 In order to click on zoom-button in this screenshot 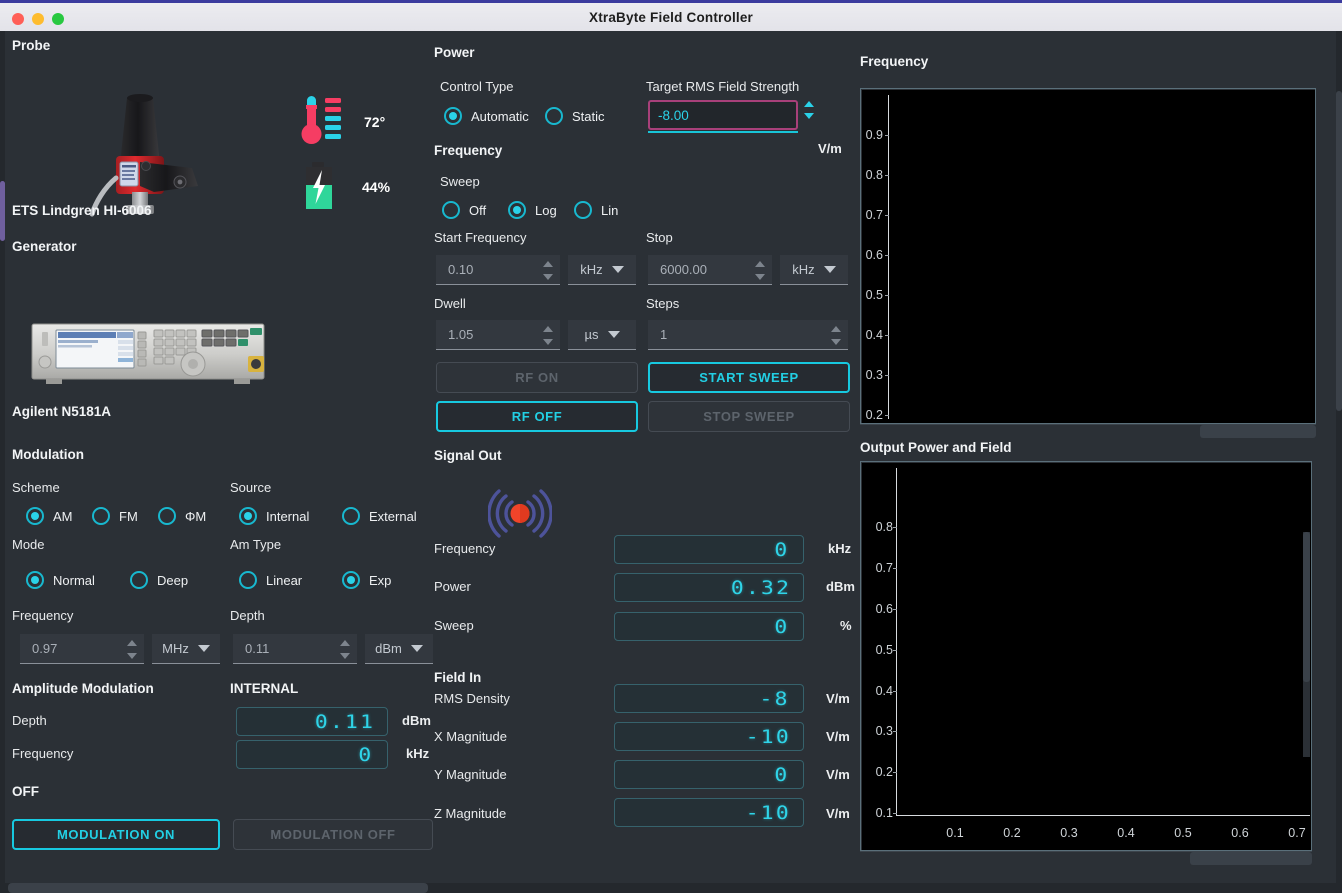, I will do `click(58, 18)`.